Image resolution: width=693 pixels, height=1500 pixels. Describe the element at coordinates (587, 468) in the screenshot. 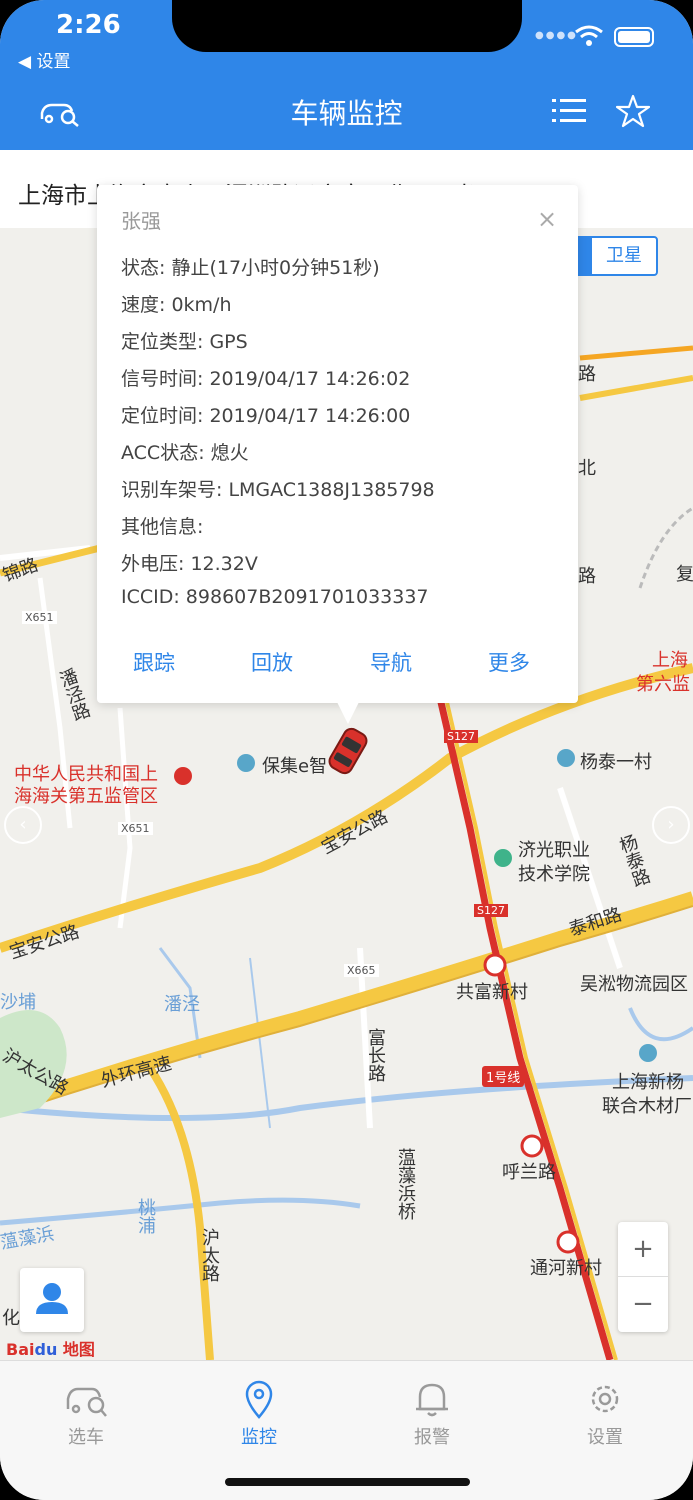

I see `map-label-lu-right2: 北` at that location.